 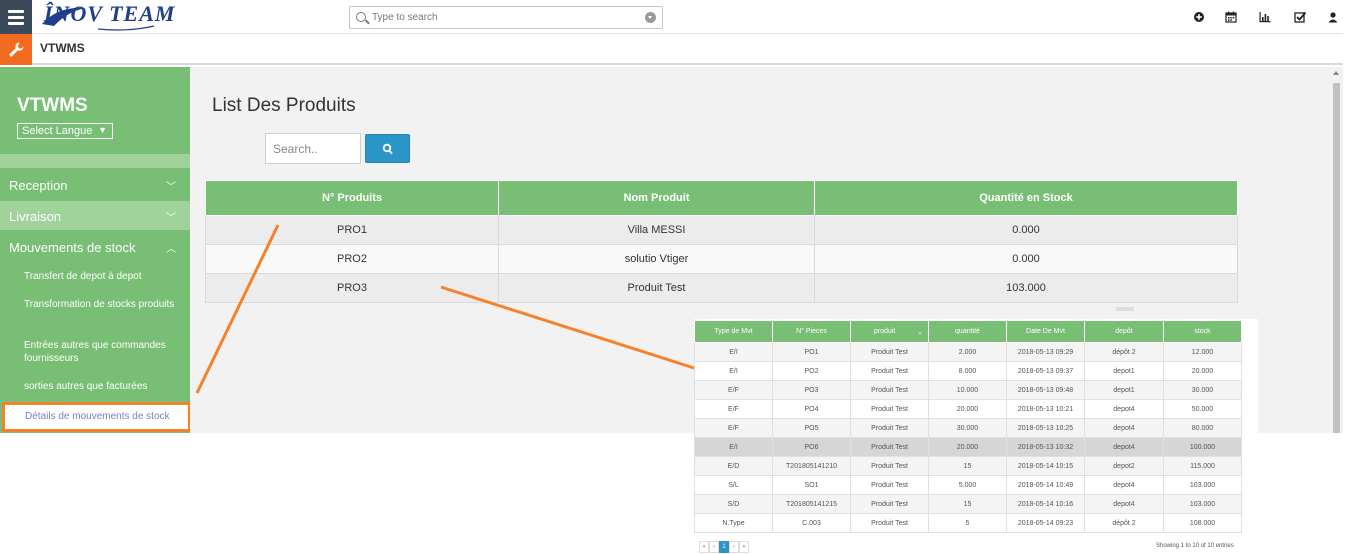 I want to click on pagination-prev-button: ‹, so click(x=714, y=547).